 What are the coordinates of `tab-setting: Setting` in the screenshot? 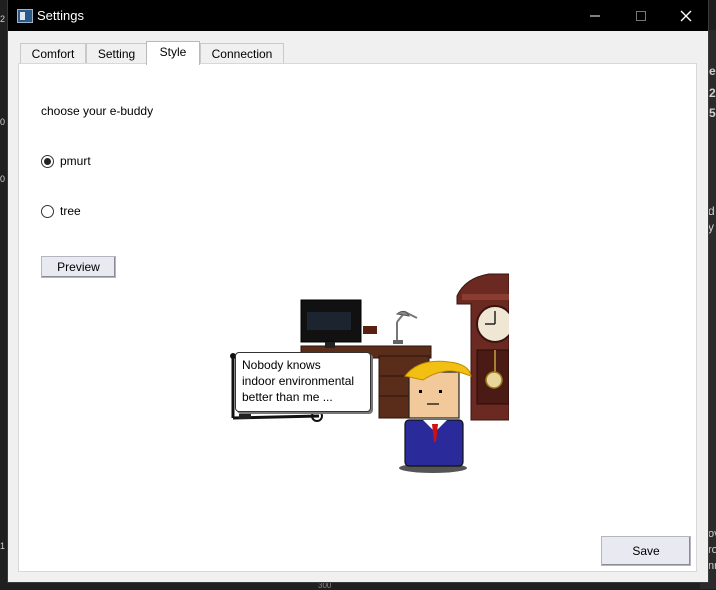 It's located at (116, 53).